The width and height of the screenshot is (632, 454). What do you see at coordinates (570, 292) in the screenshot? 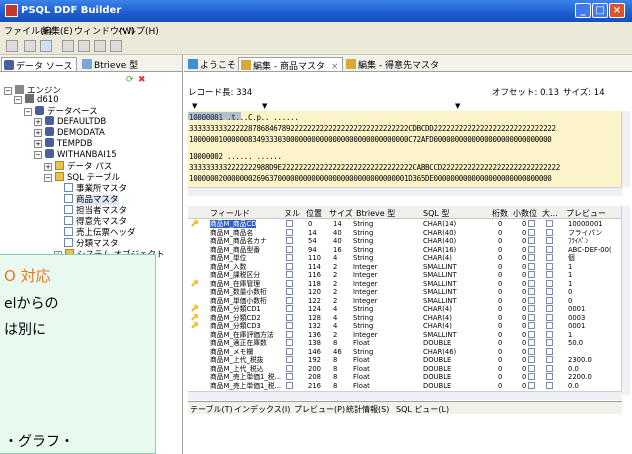
I see `cell-prev: 0` at bounding box center [570, 292].